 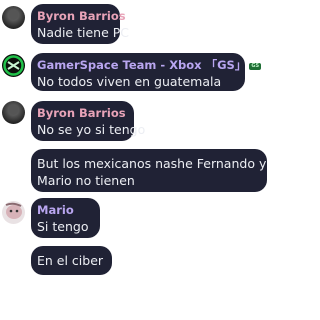 I want to click on message-text: No todos viven en guatemala, so click(x=129, y=81).